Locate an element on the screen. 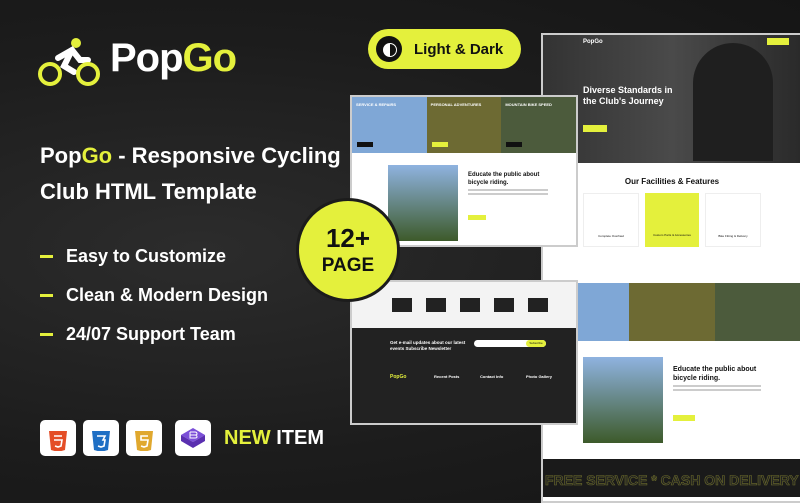 The image size is (800, 503). banner-image: MOUNTAIN BIKE SPEED is located at coordinates (538, 125).